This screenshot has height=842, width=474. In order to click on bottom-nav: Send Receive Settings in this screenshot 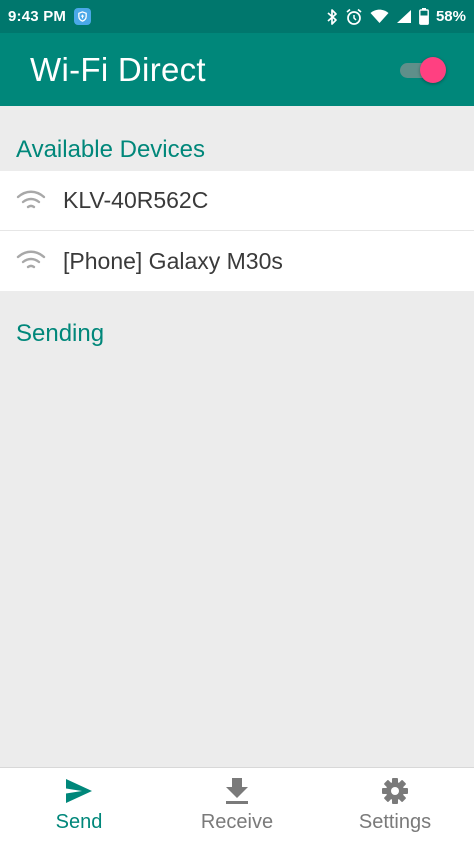, I will do `click(237, 804)`.